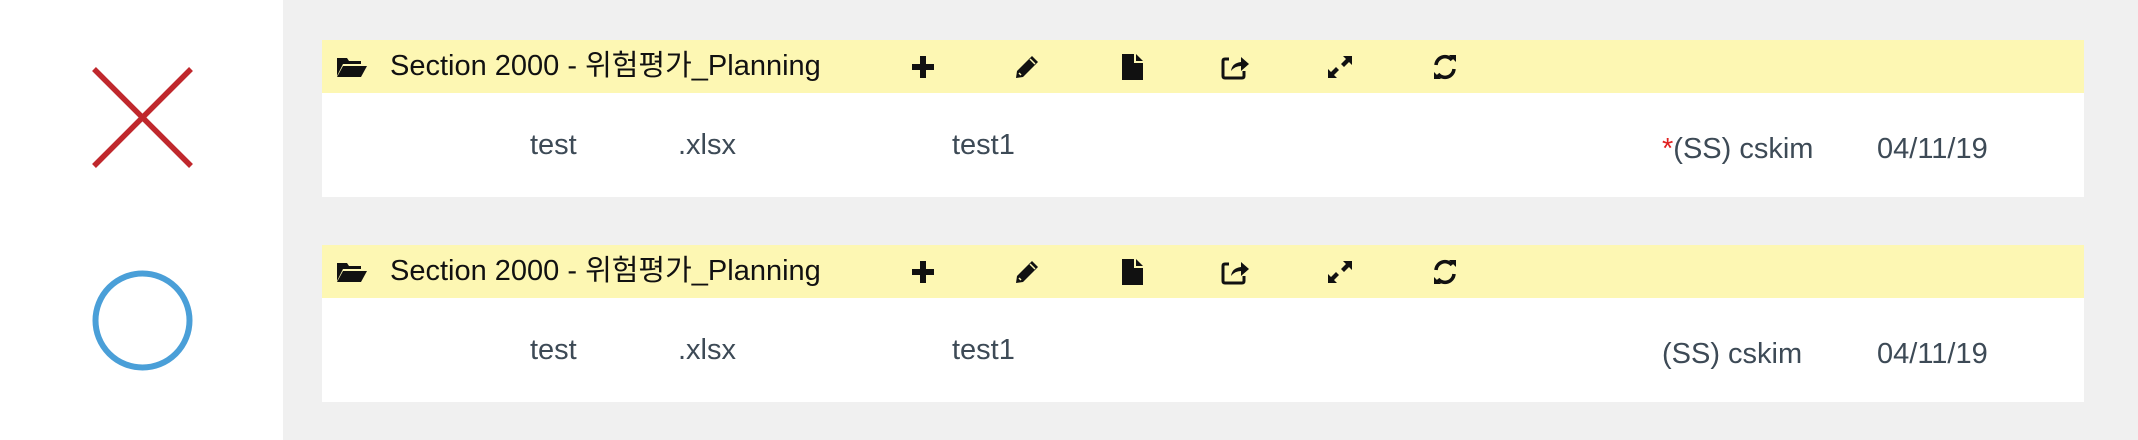 The image size is (2138, 440). I want to click on file-owner: *(SS) cskim, so click(1737, 149).